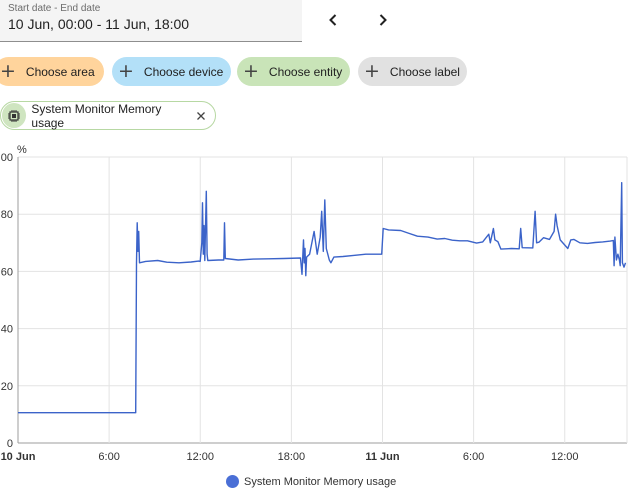 This screenshot has height=500, width=642. I want to click on close-icon, so click(201, 115).